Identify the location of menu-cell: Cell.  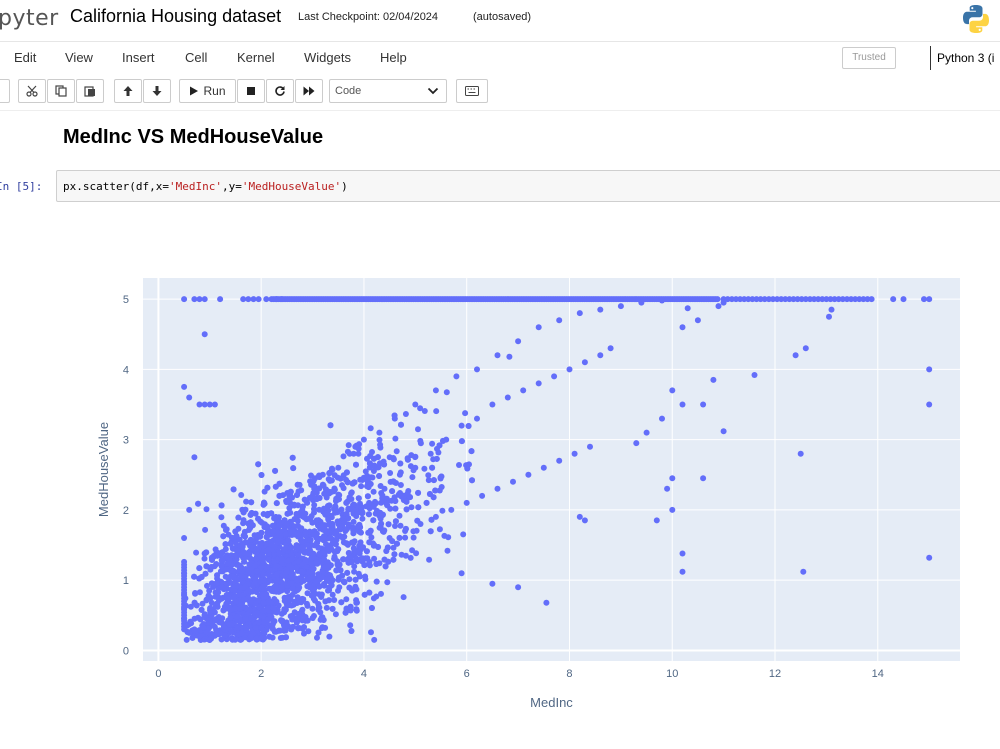
(196, 57).